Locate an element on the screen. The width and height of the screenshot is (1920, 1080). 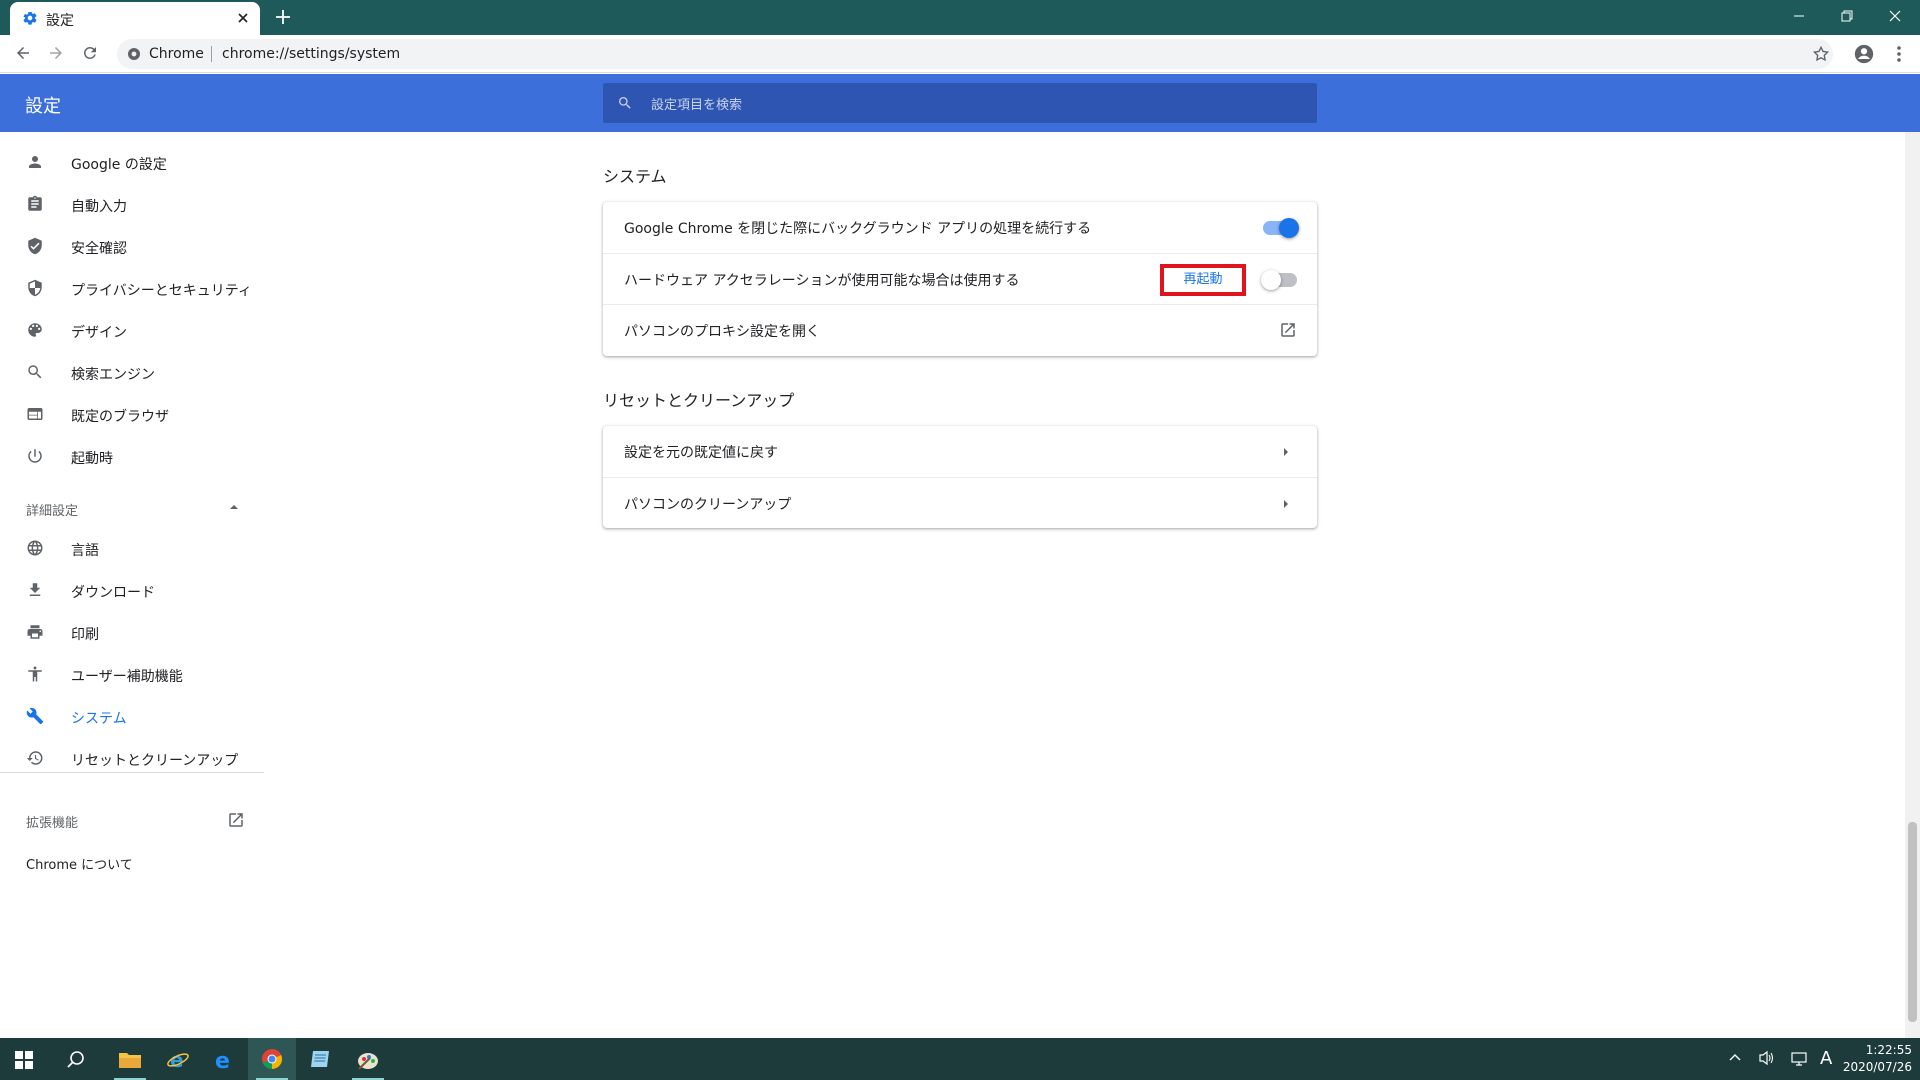
sidebar-item-search-engine: 検索エンジン is located at coordinates (132, 372).